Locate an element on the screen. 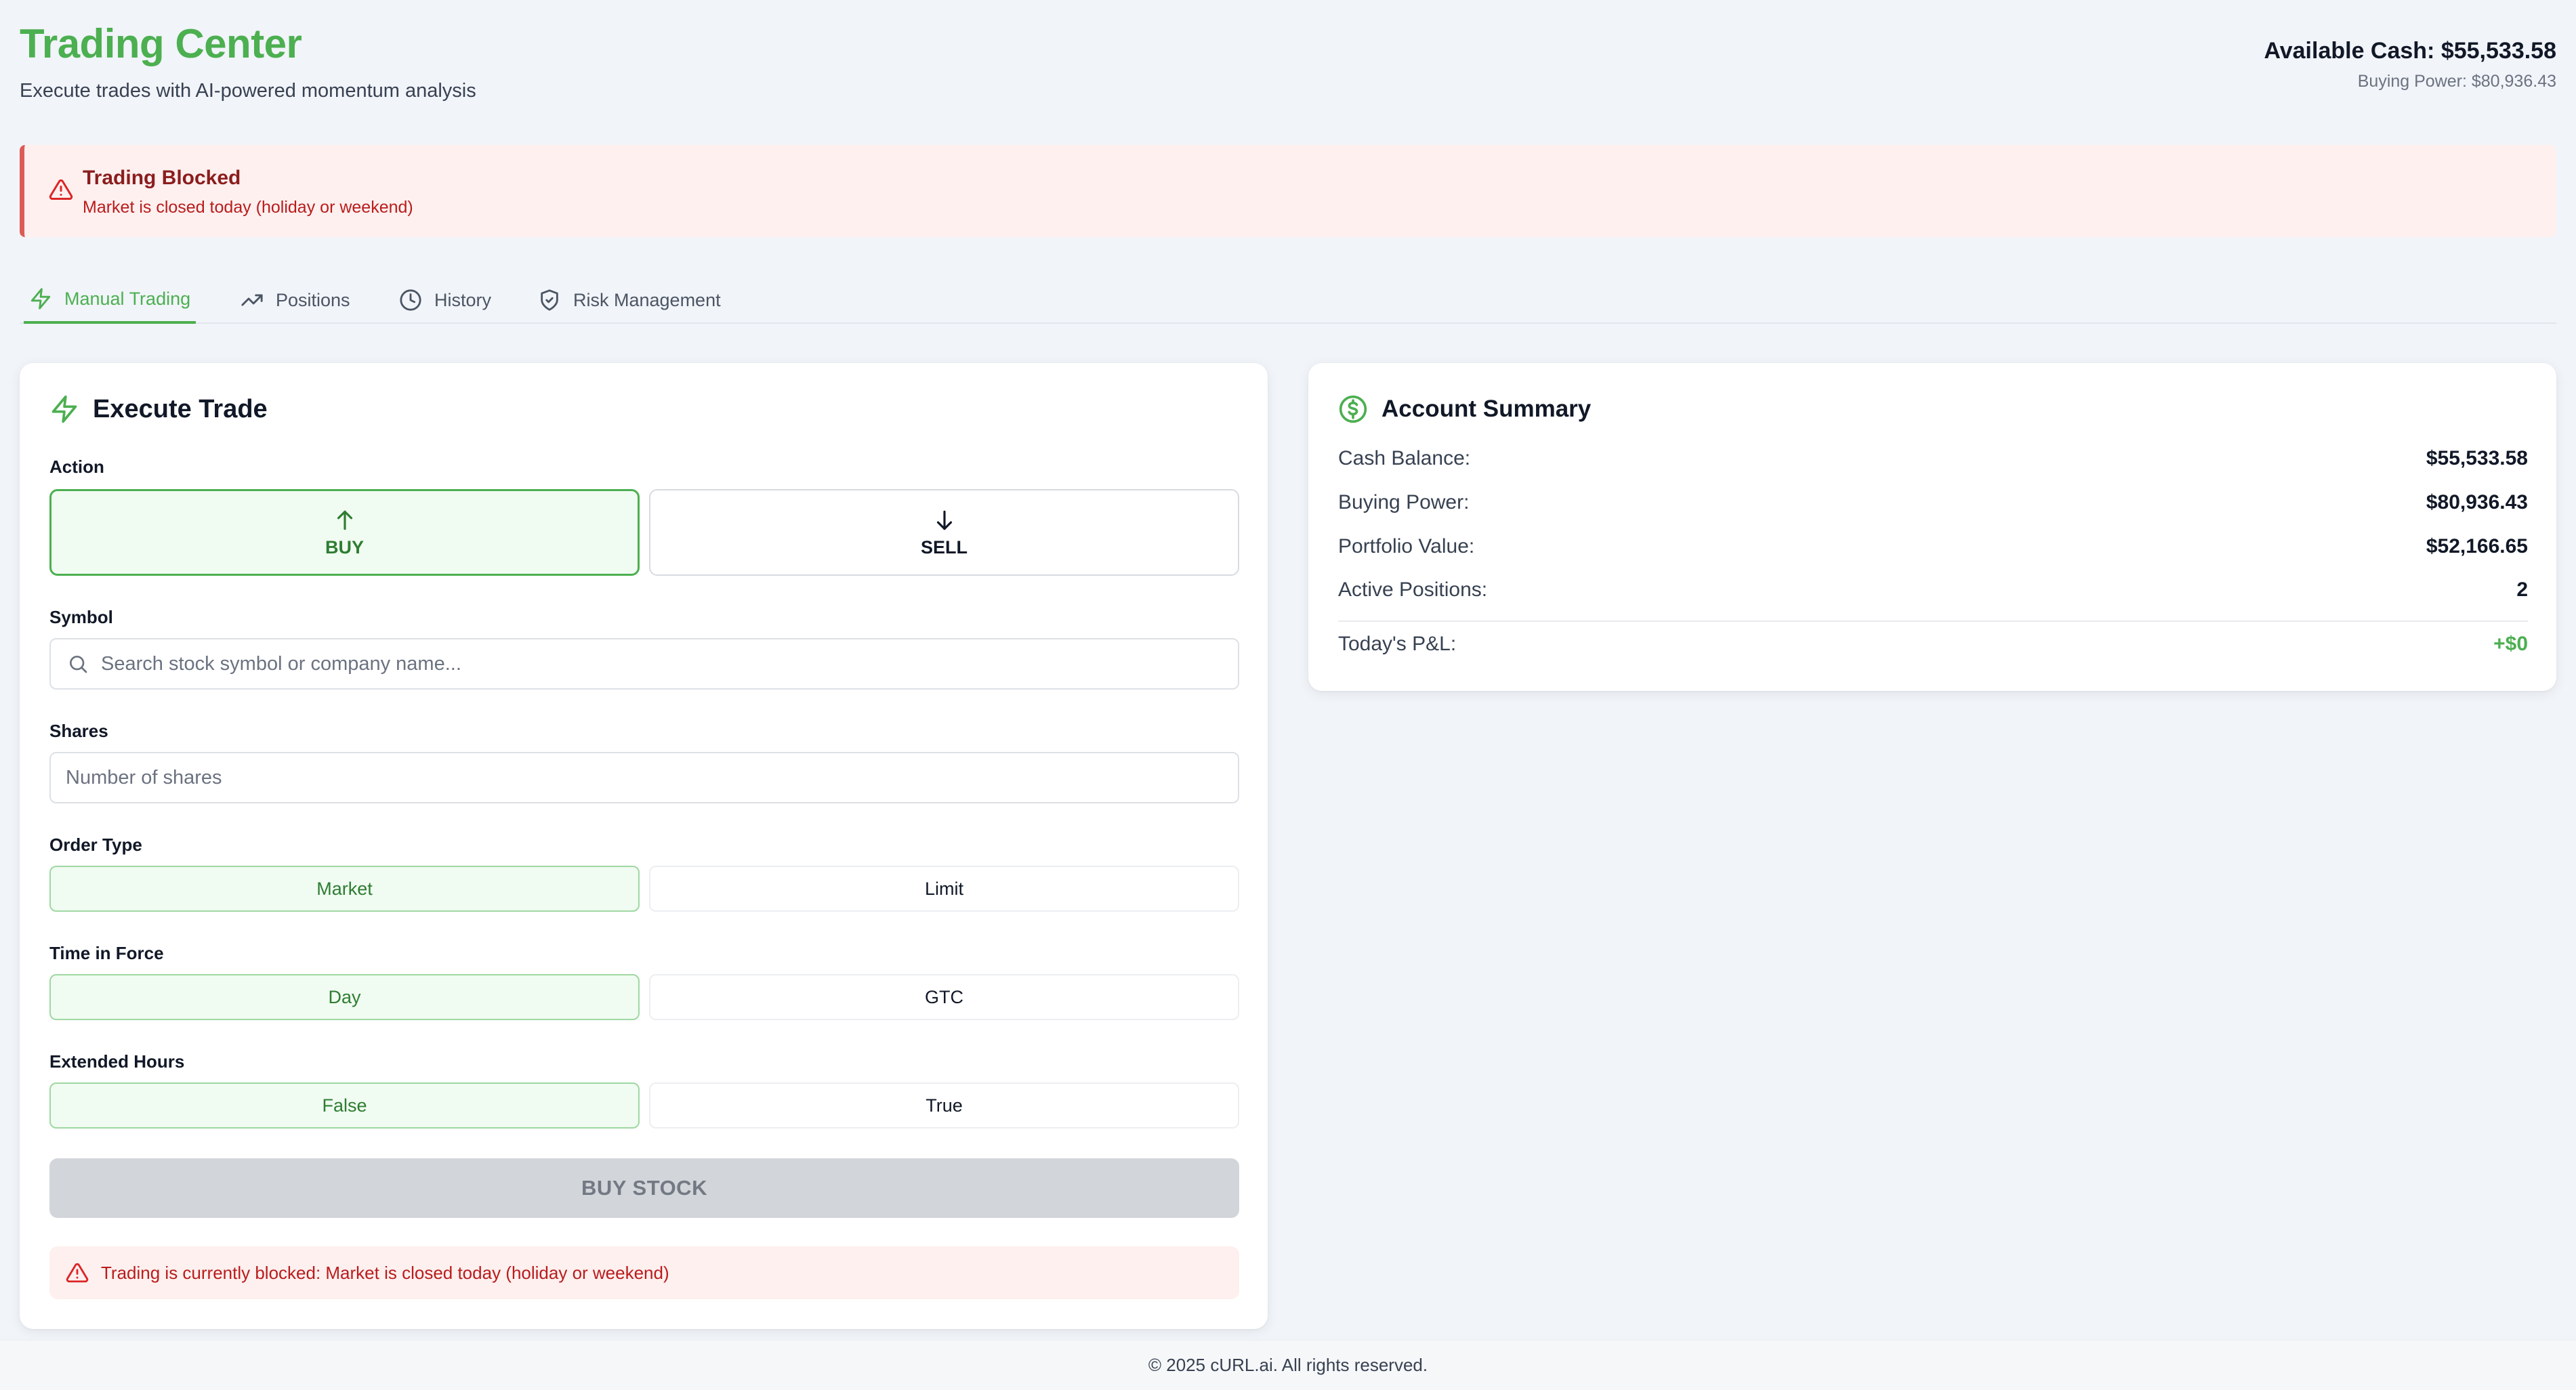 The width and height of the screenshot is (2576, 1390). arrow-up-icon is located at coordinates (344, 520).